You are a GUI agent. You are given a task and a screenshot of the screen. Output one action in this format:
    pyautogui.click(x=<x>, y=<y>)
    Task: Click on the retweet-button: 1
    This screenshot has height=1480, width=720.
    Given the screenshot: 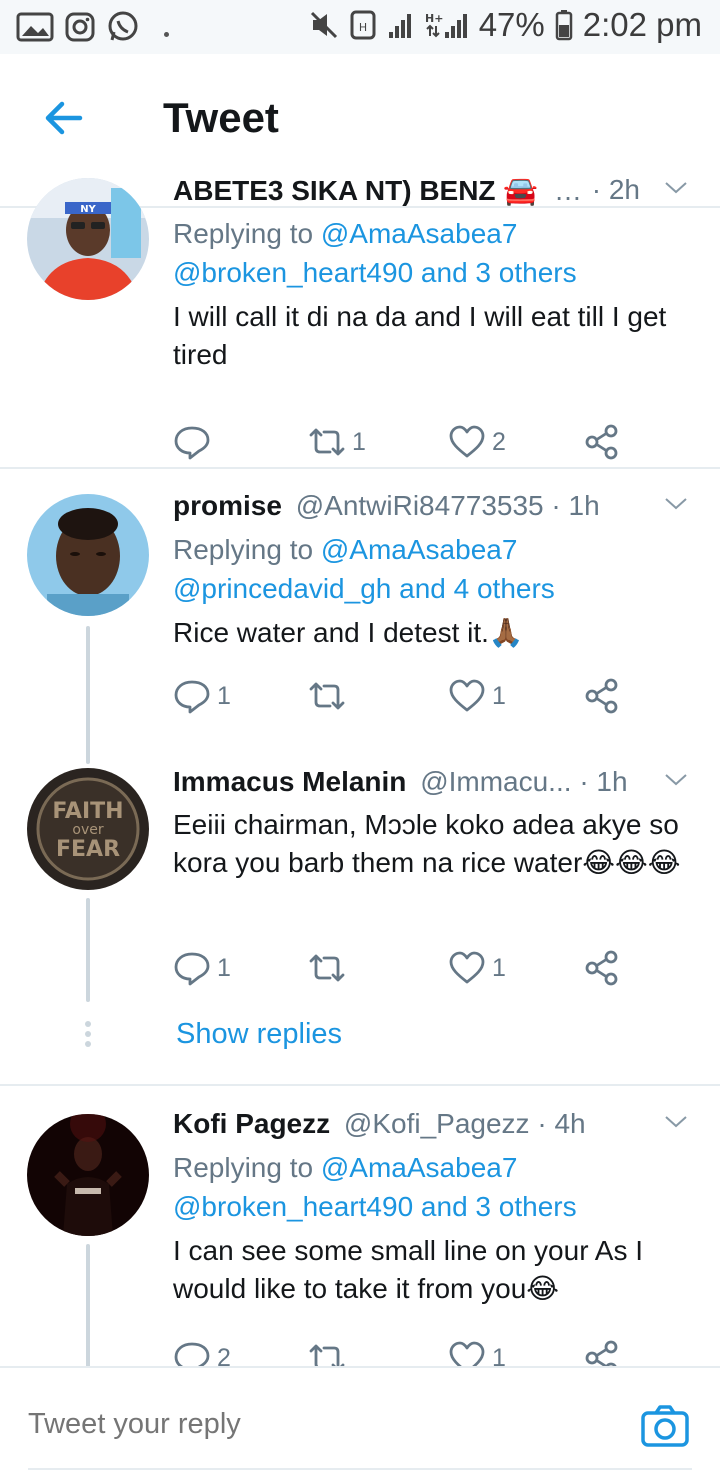 What is the action you would take?
    pyautogui.click(x=337, y=442)
    